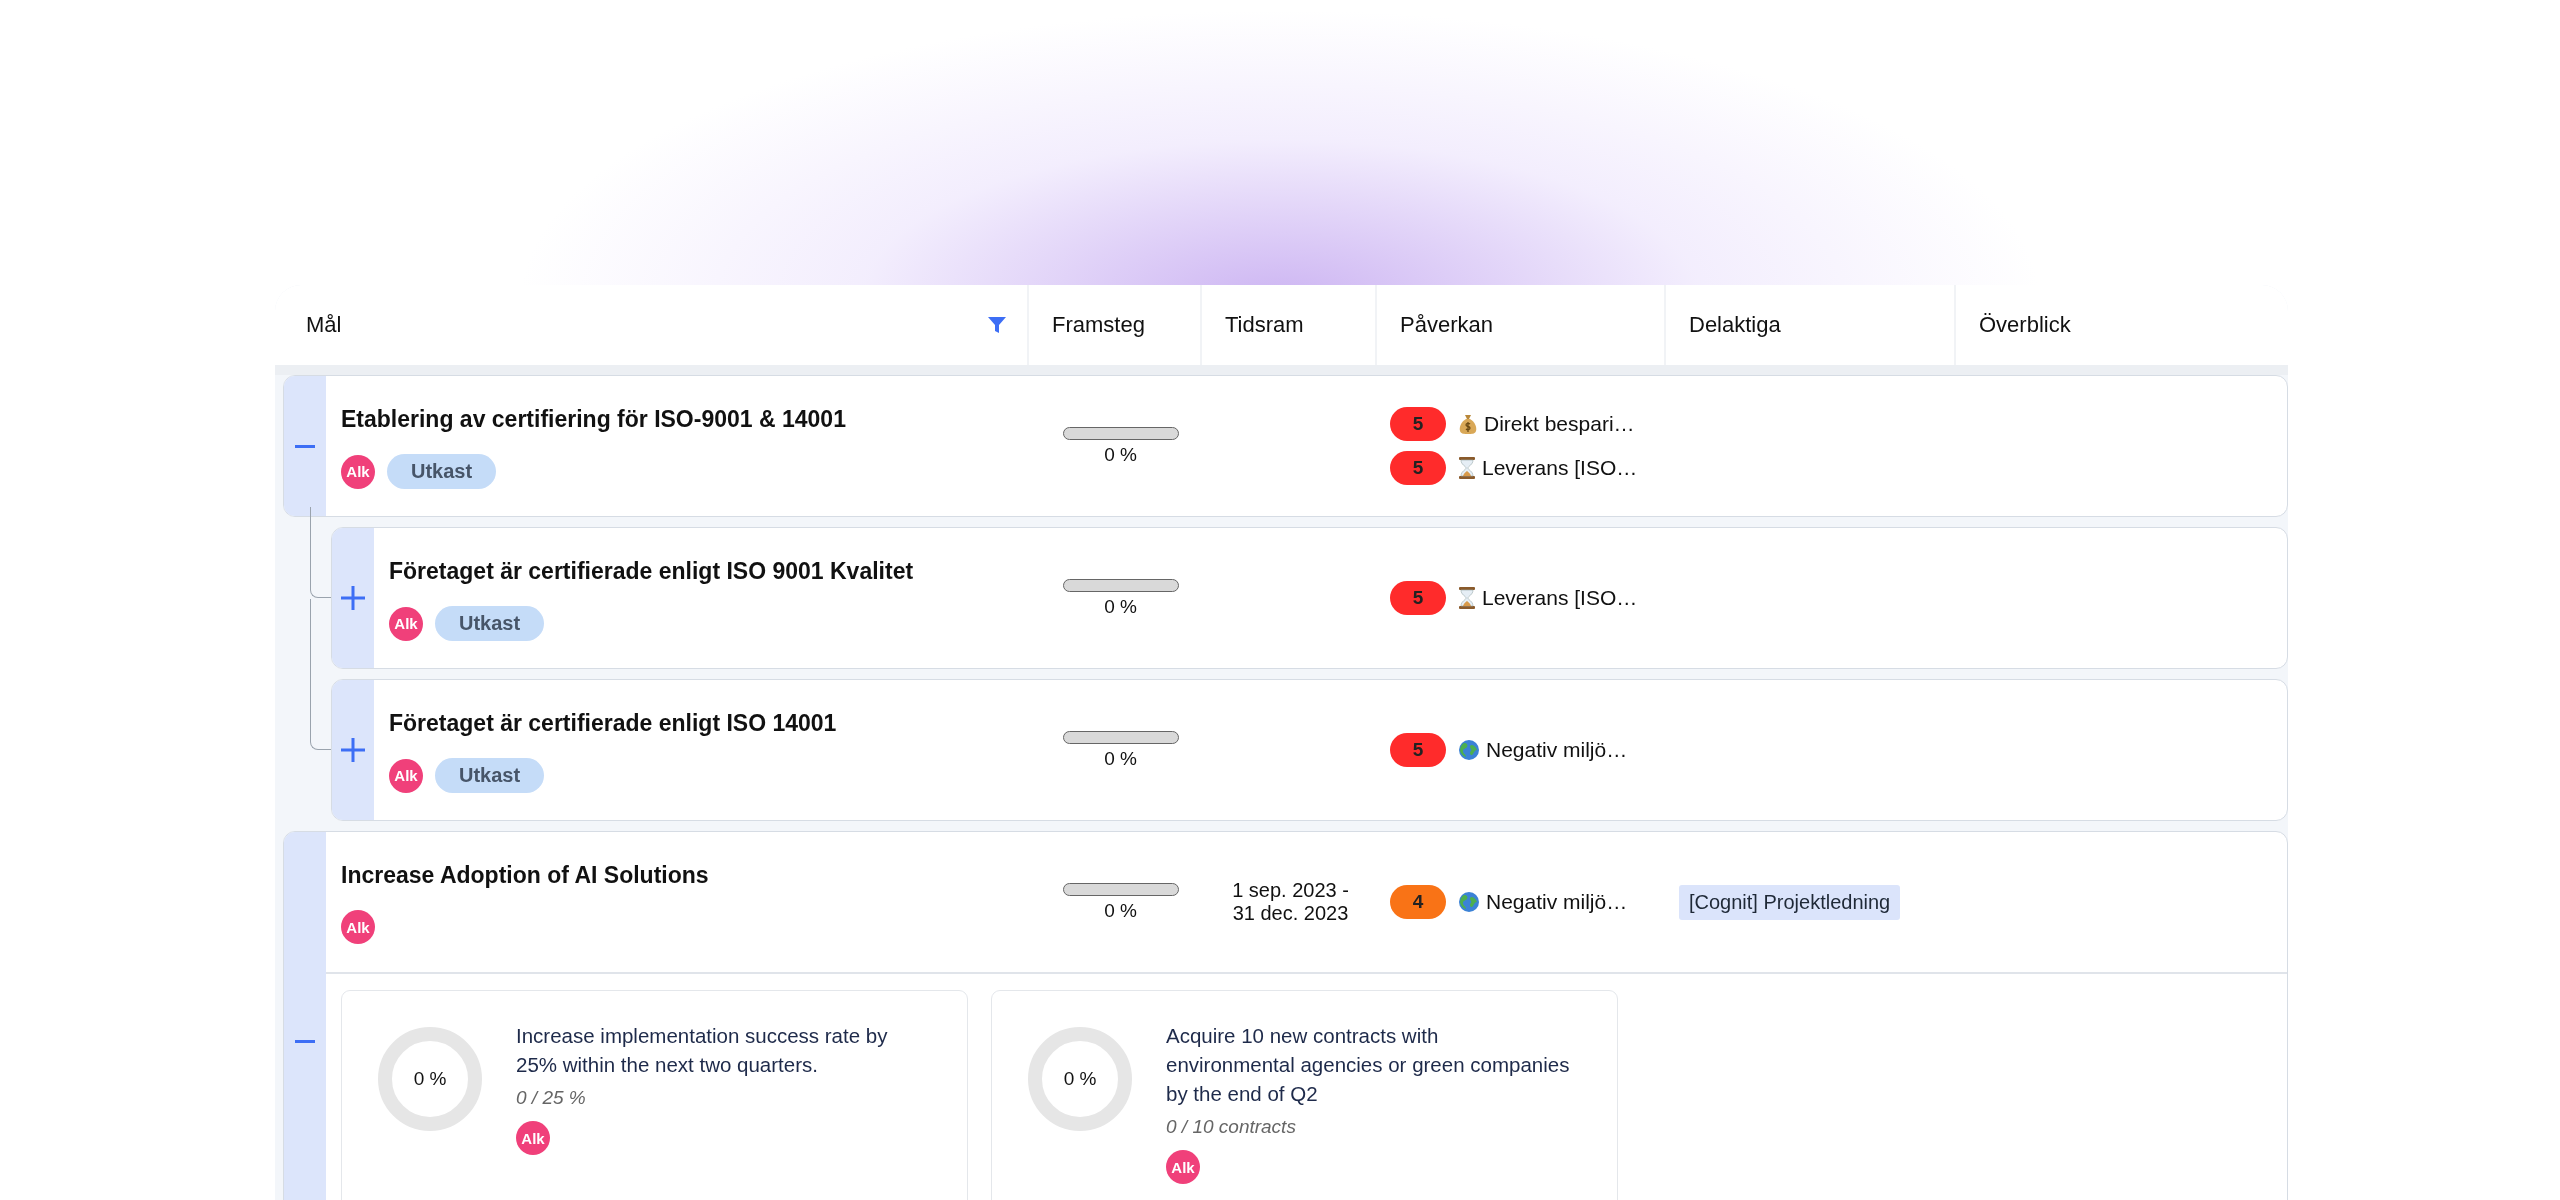  What do you see at coordinates (678, 875) in the screenshot?
I see `goal-title: Increase Adoption of AI Solutions` at bounding box center [678, 875].